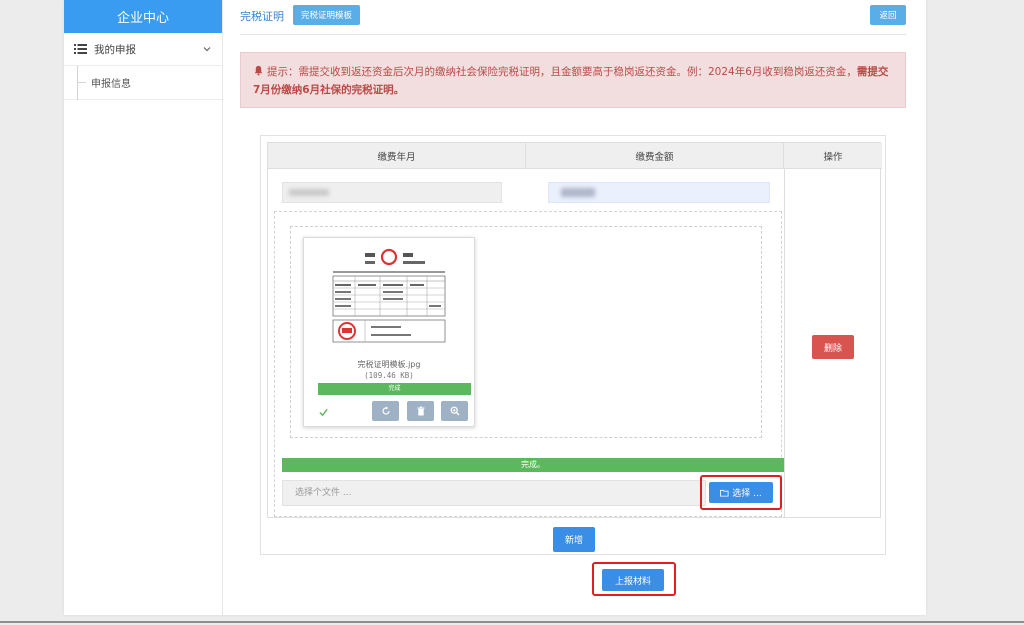 The image size is (1024, 625). Describe the element at coordinates (389, 296) in the screenshot. I see `tax-certificate-thumbnail` at that location.